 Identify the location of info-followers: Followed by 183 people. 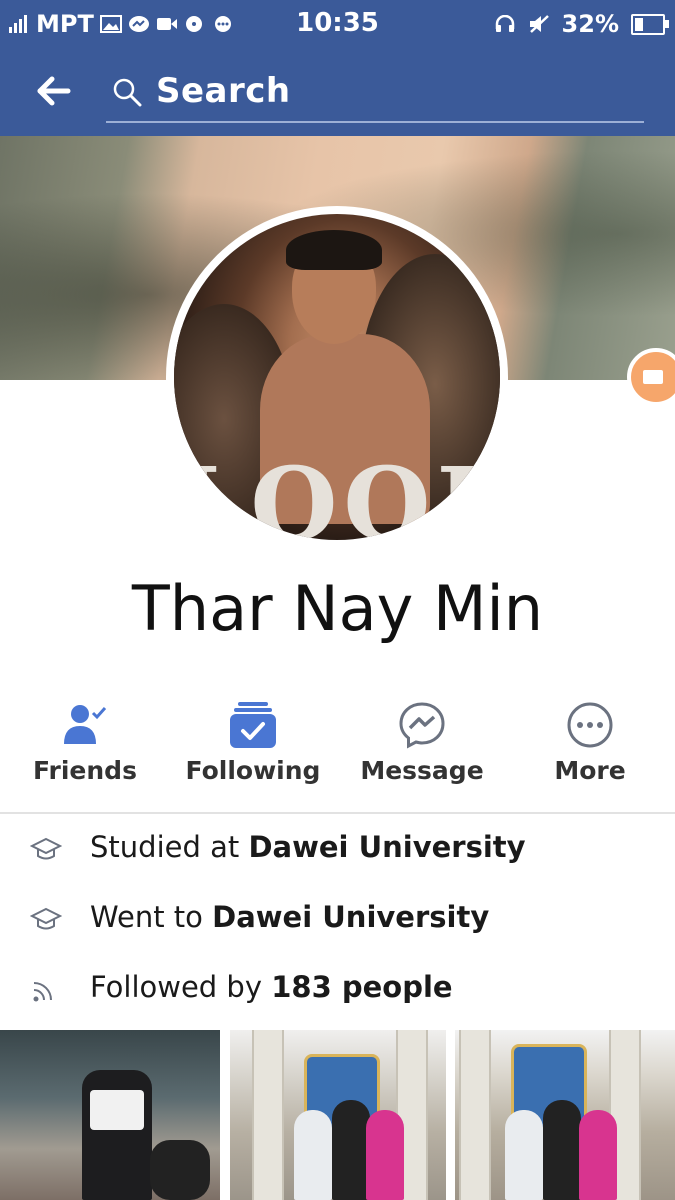
(337, 990).